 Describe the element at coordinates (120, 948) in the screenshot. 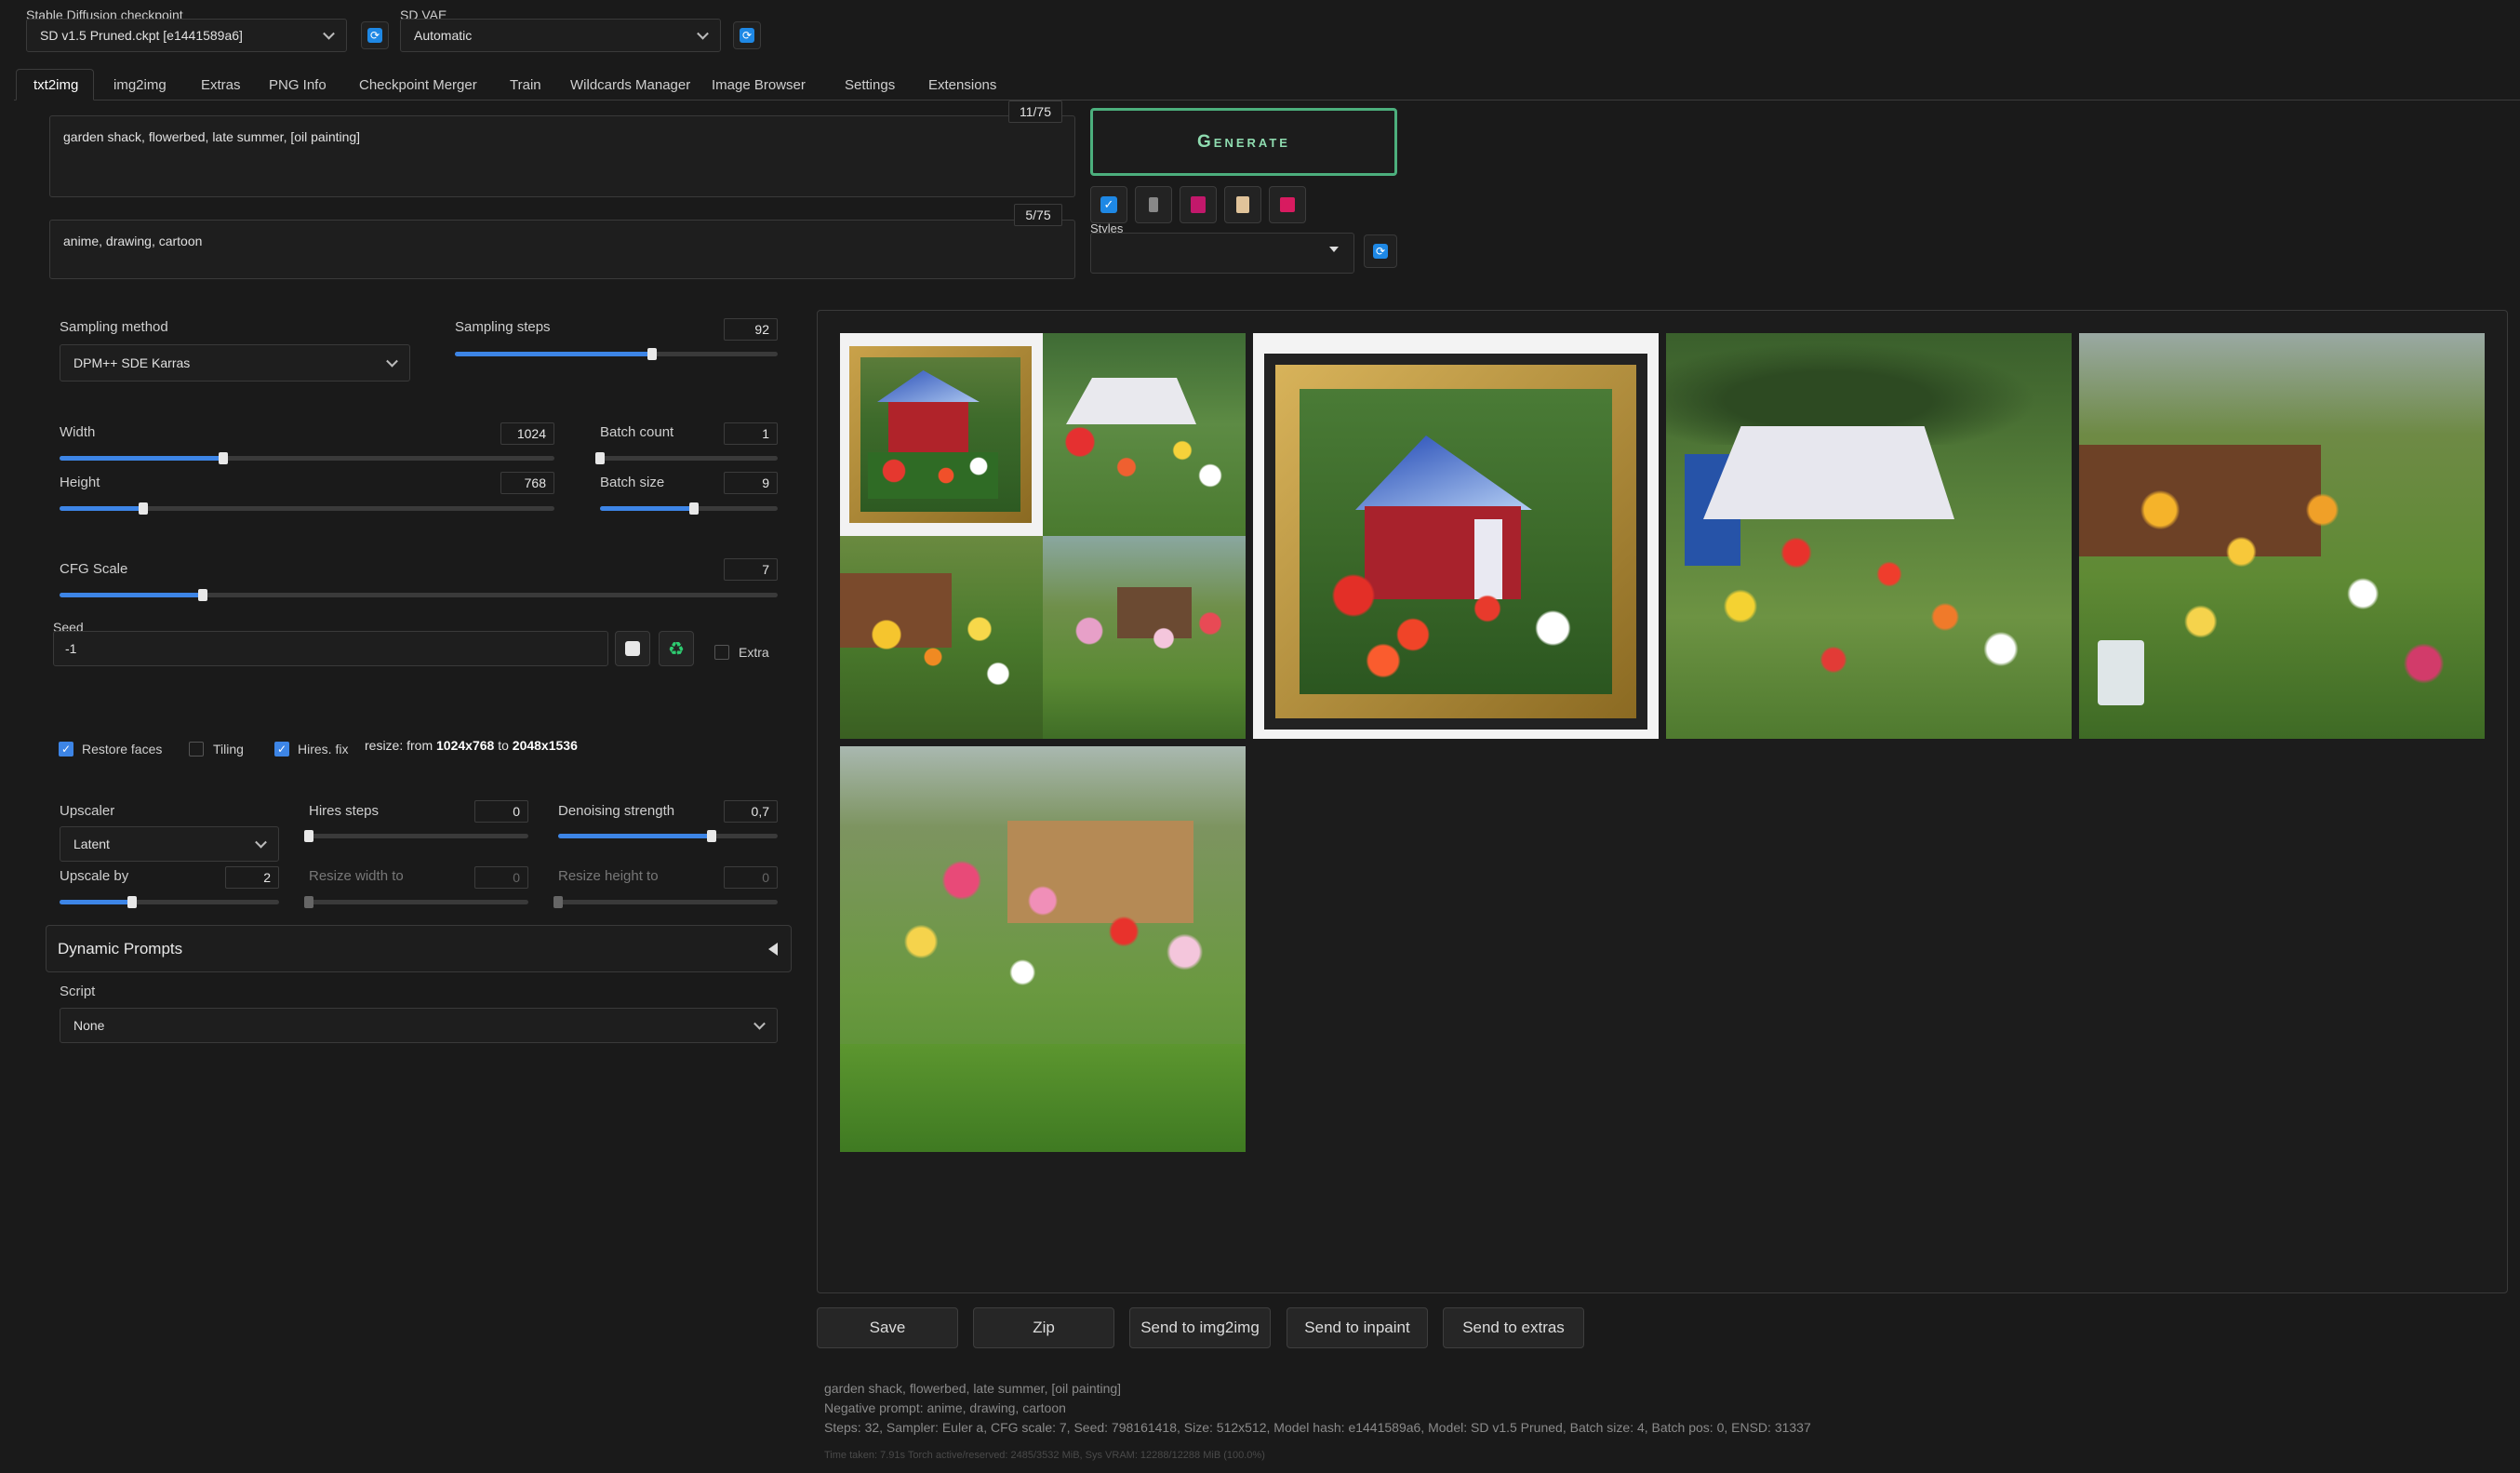

I see `dynamic-prompts-label: Dynamic Prompts` at that location.